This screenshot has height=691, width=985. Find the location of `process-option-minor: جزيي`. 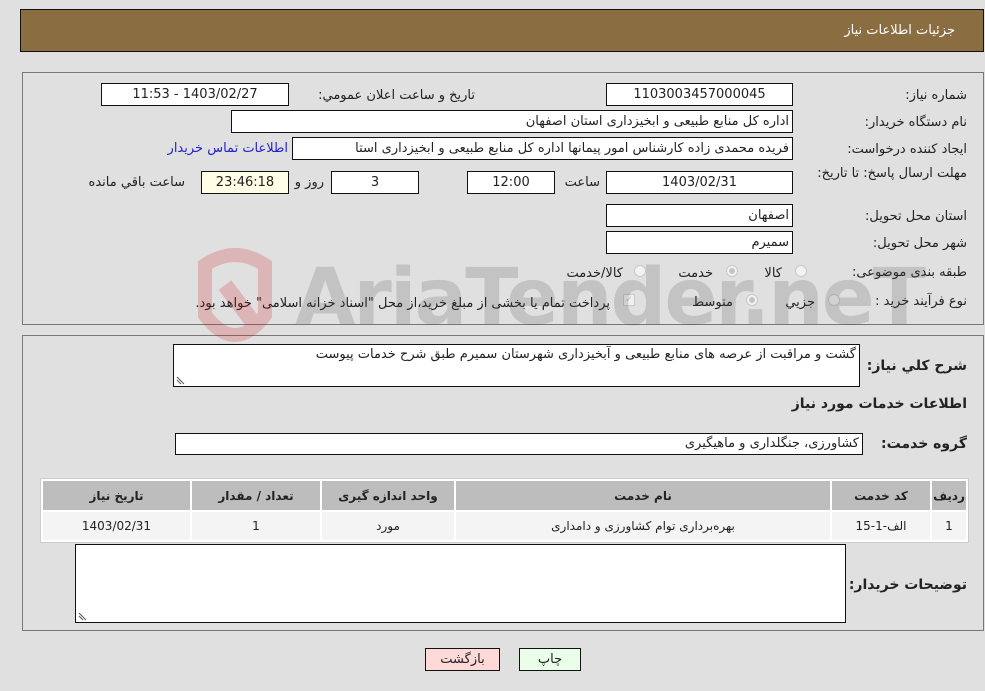

process-option-minor: جزيي is located at coordinates (800, 302).